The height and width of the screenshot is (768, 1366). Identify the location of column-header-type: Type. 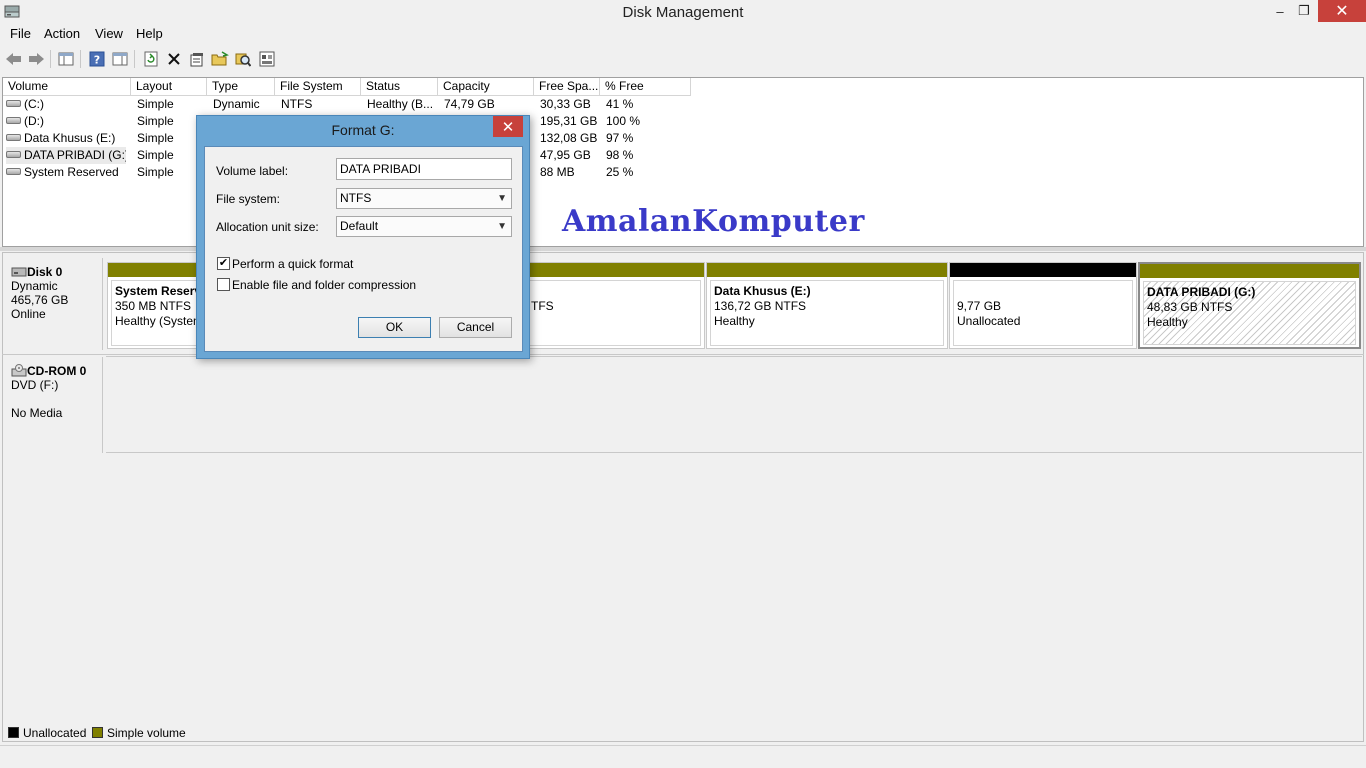
(241, 87).